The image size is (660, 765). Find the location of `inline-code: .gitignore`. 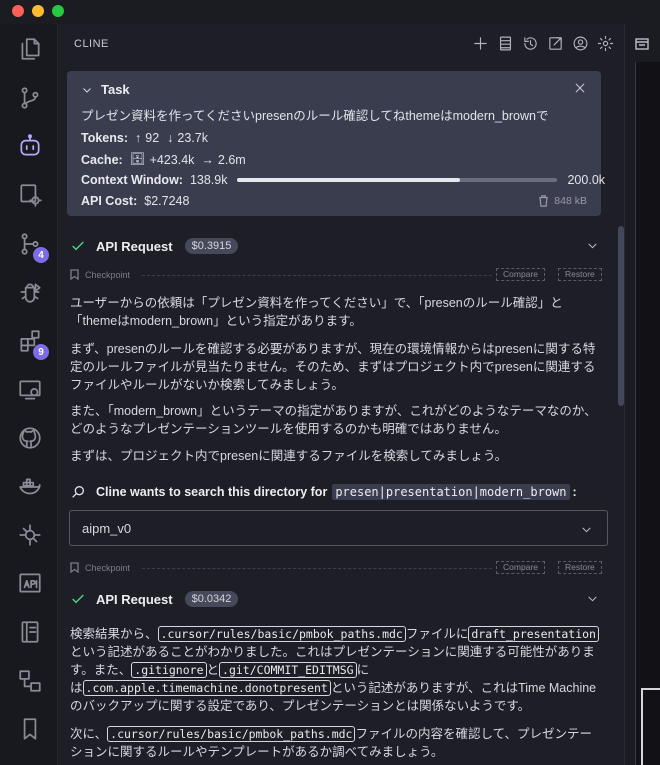

inline-code: .gitignore is located at coordinates (169, 670).